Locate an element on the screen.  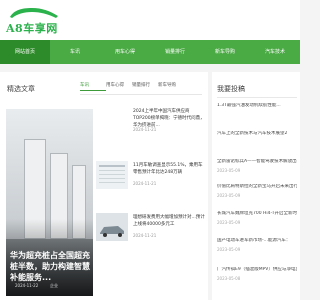
tab-car-experience: 用车心得 is located at coordinates (119, 86).